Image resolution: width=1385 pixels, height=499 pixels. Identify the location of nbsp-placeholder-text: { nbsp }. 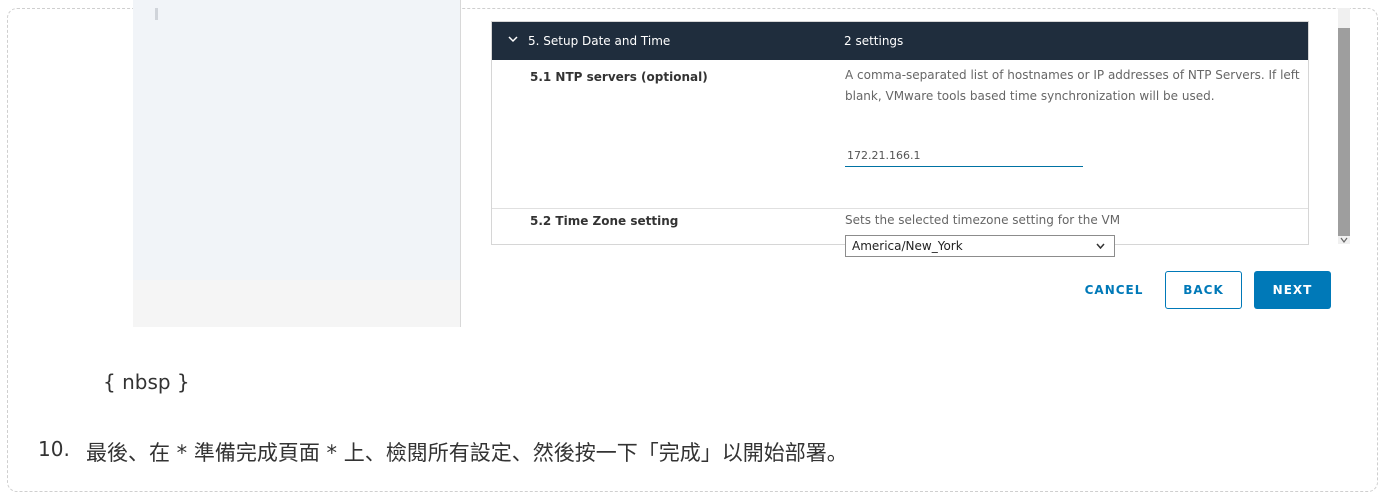
(146, 382).